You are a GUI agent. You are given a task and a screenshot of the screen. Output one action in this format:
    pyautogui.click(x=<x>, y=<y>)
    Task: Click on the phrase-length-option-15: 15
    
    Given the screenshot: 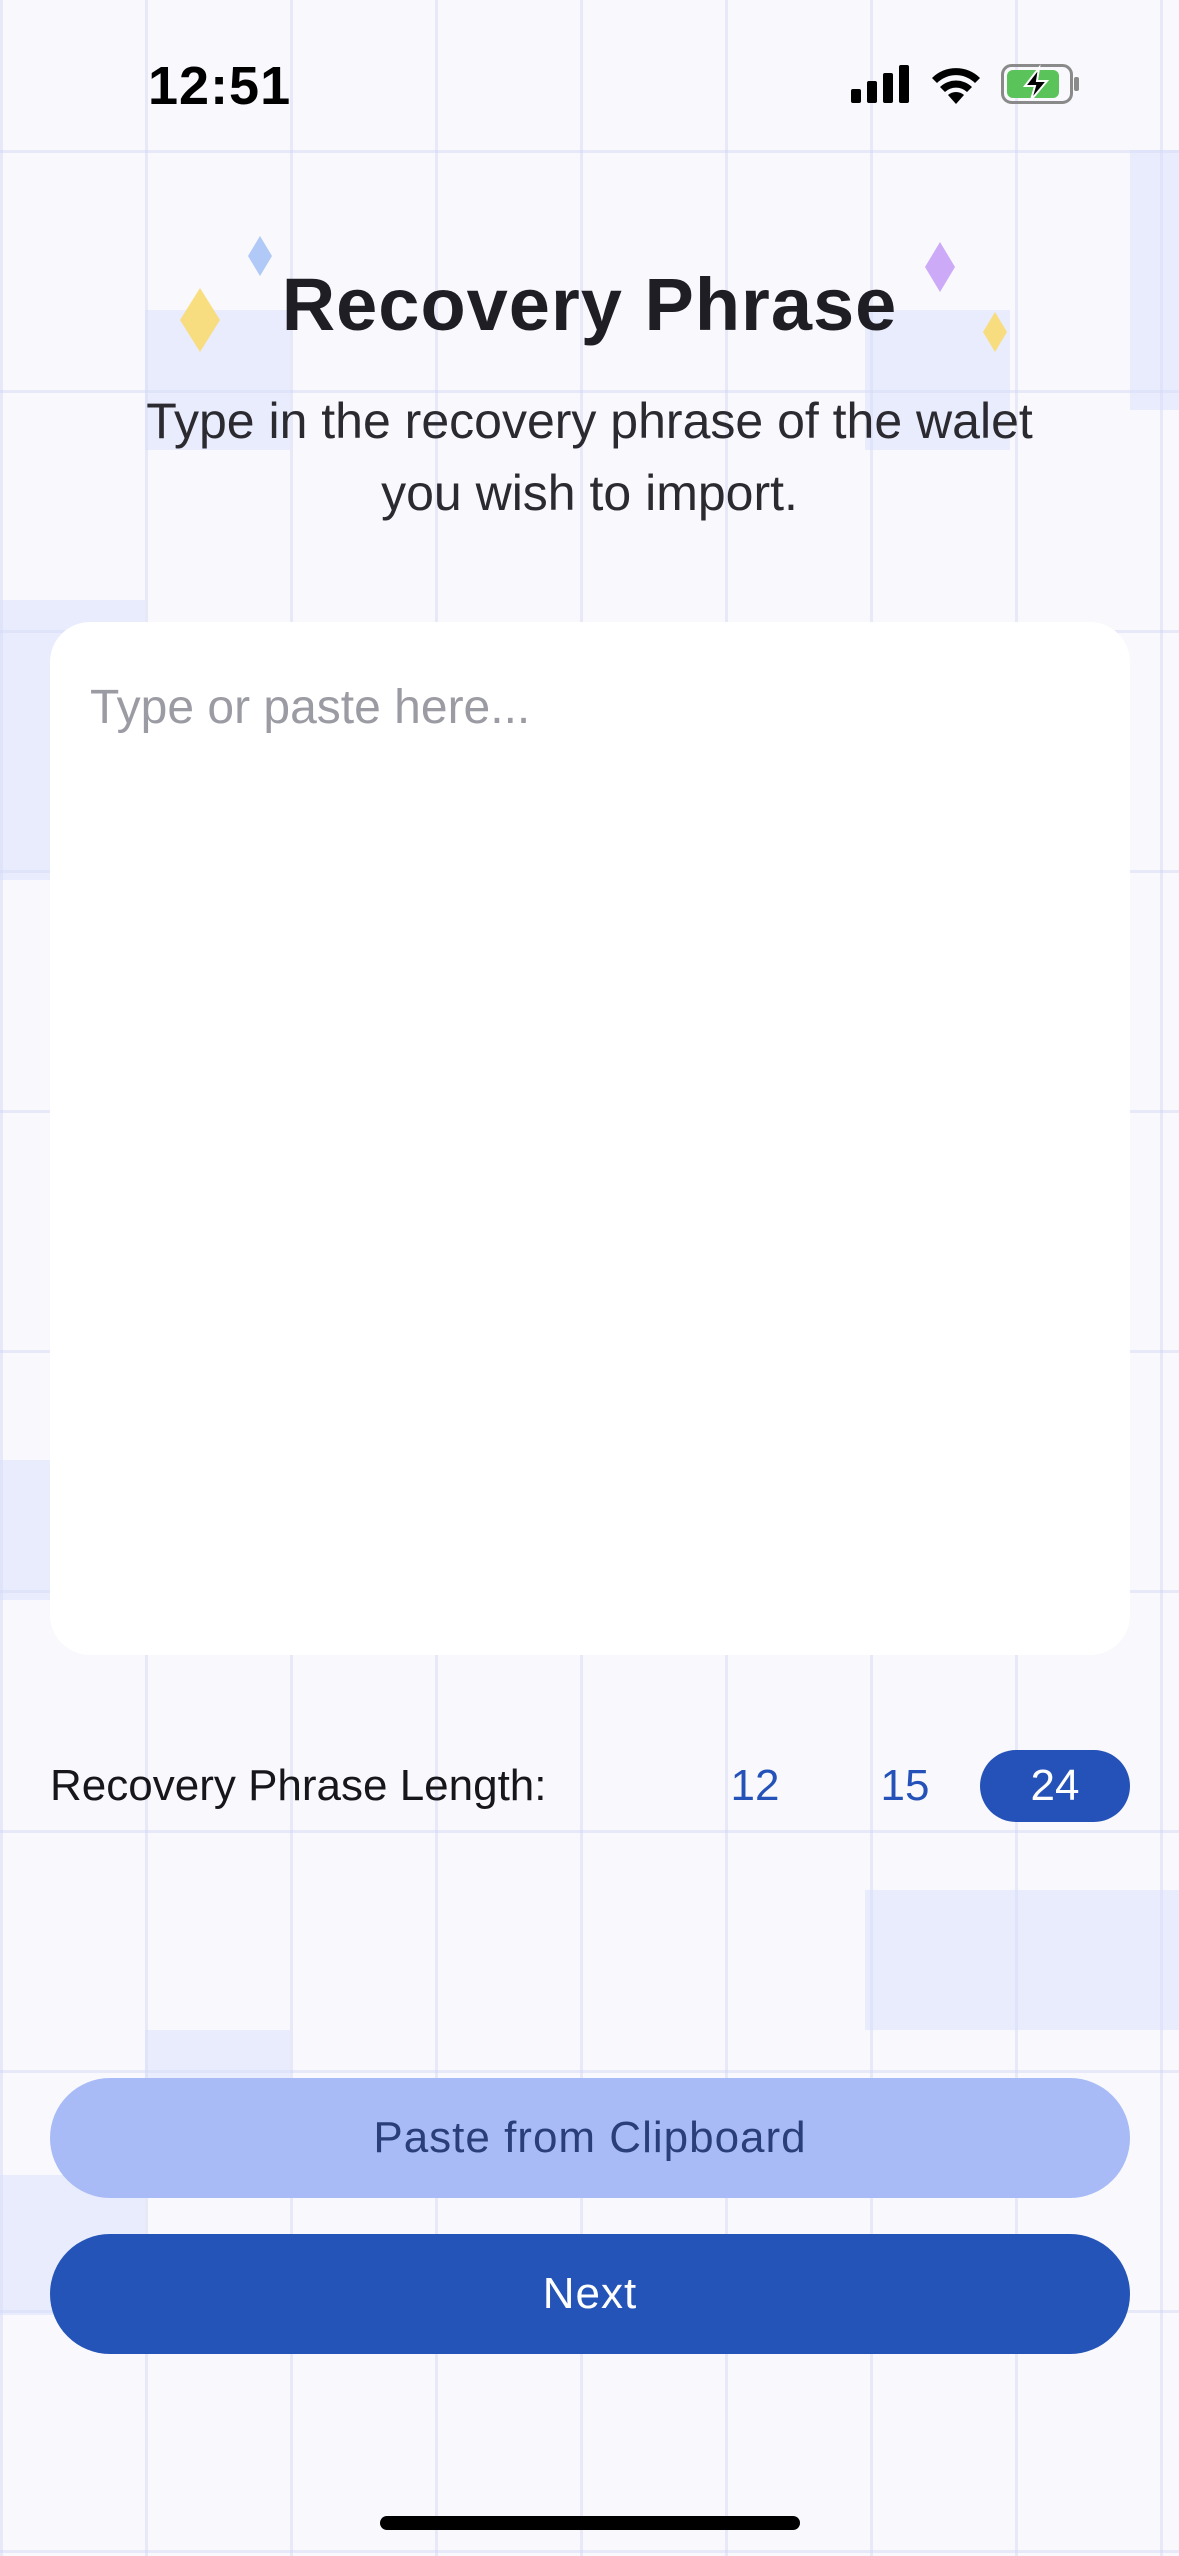 What is the action you would take?
    pyautogui.click(x=905, y=1786)
    